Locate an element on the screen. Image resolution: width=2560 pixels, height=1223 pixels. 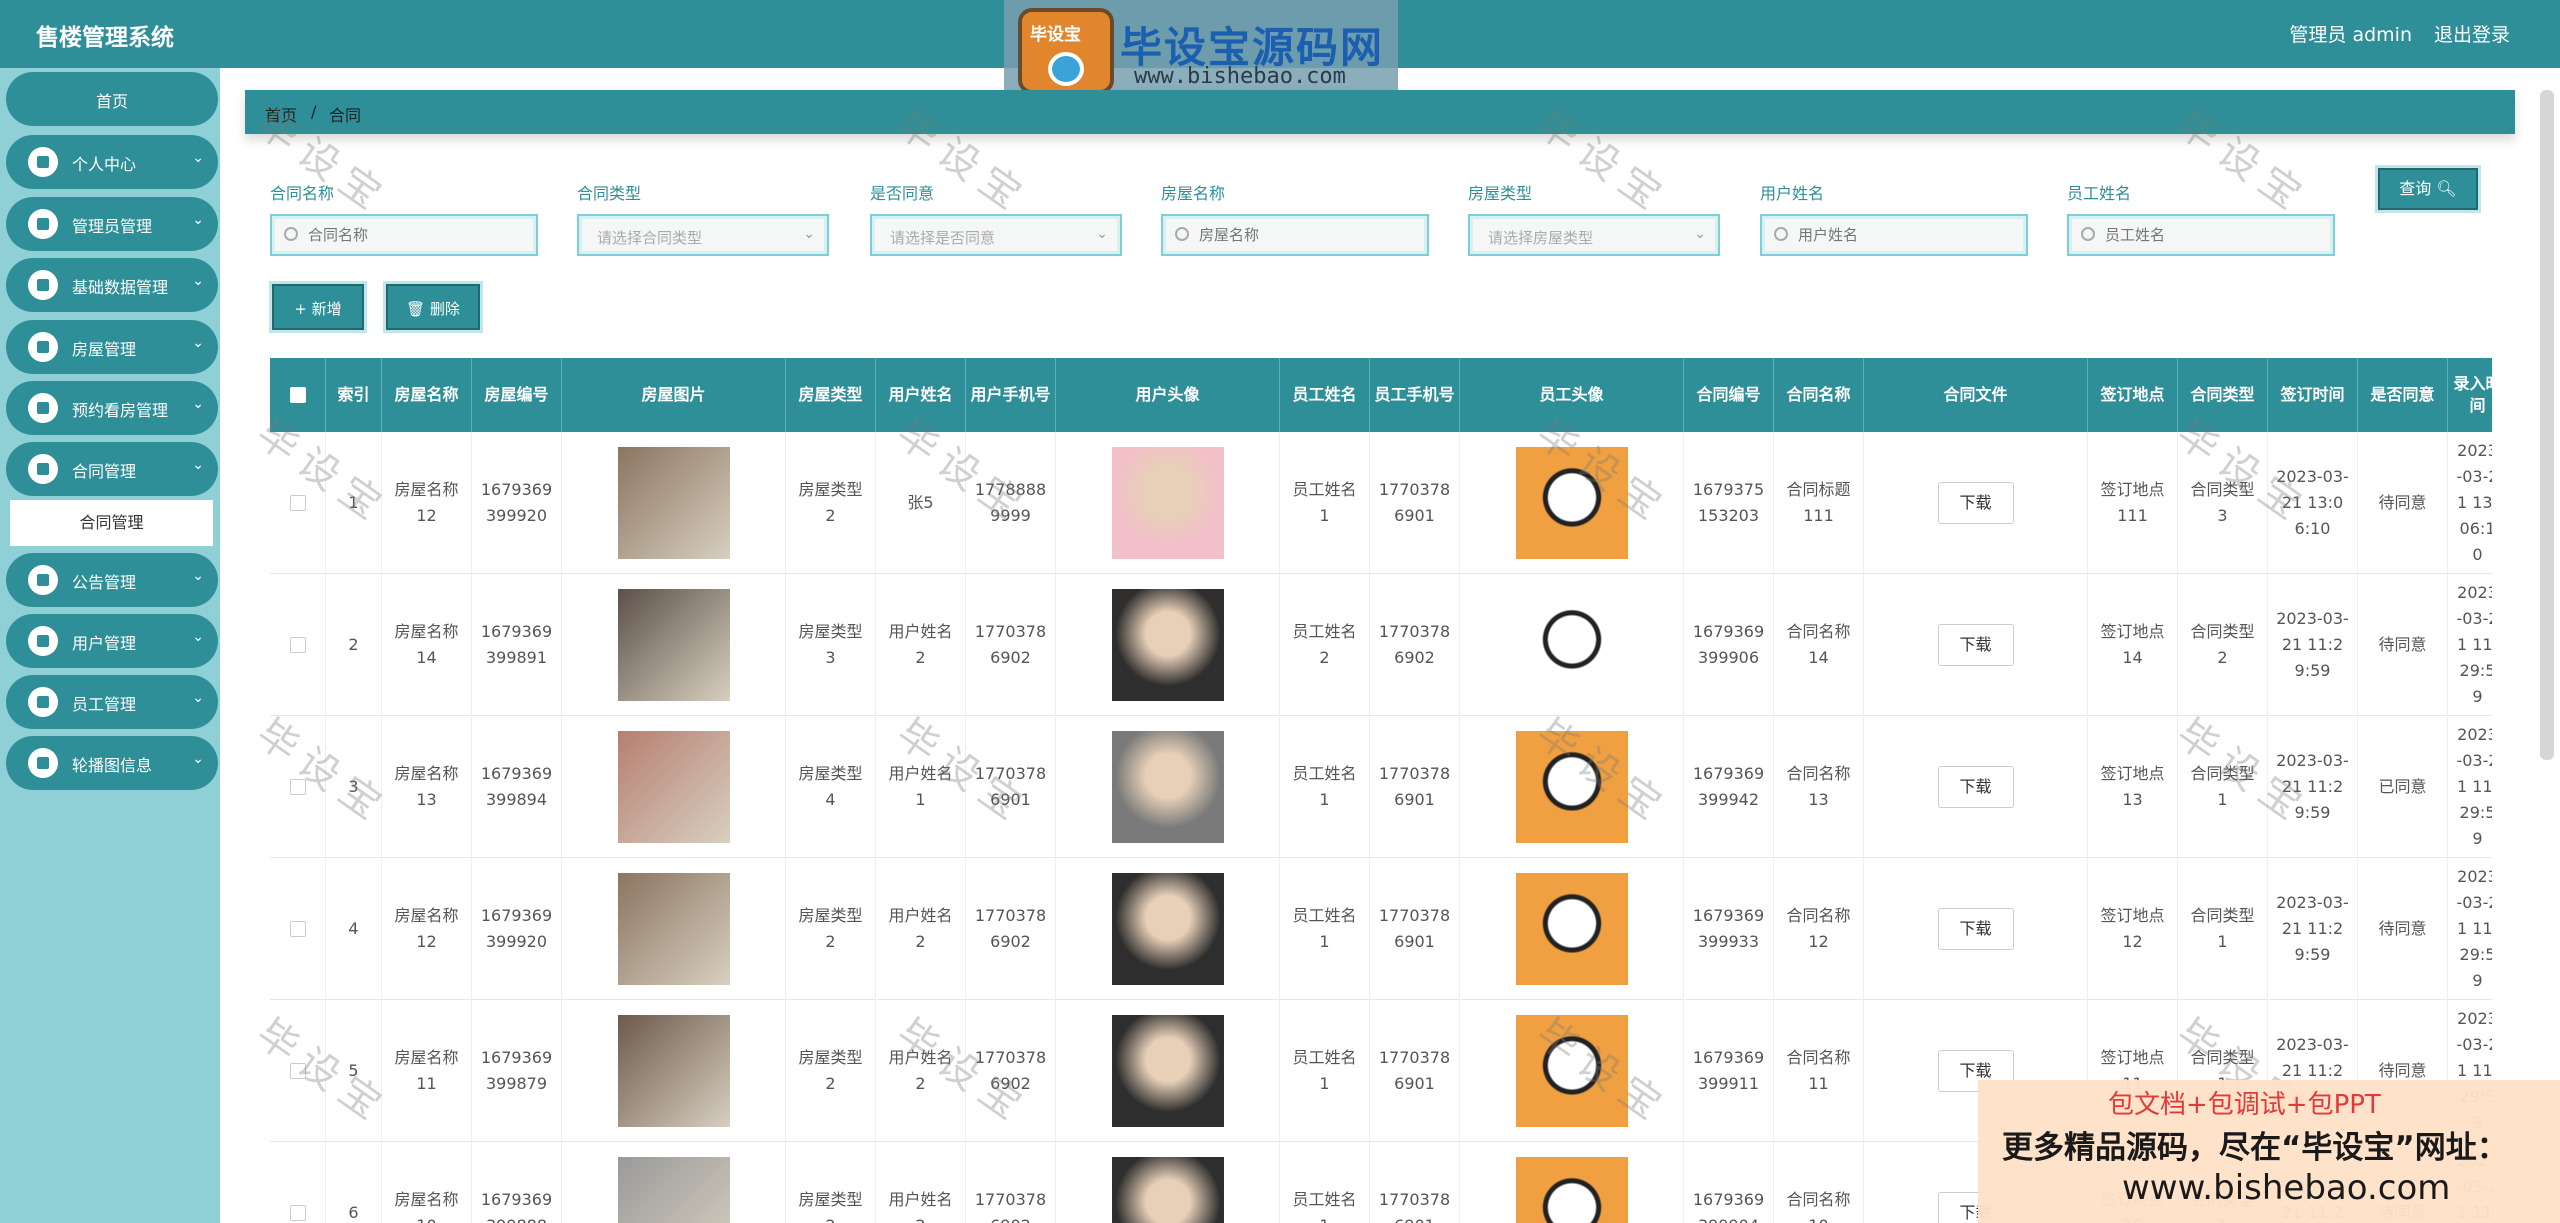
promo-line-3: www.bishebao.com is located at coordinates (2286, 1188).